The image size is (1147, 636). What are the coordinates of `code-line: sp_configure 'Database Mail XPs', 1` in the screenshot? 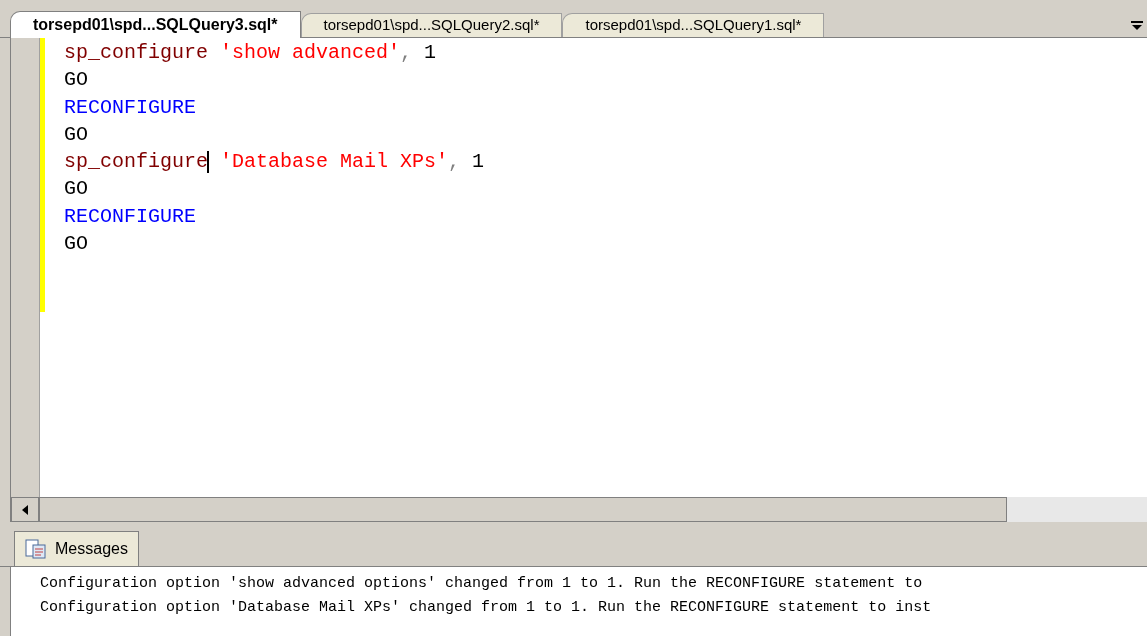 It's located at (275, 162).